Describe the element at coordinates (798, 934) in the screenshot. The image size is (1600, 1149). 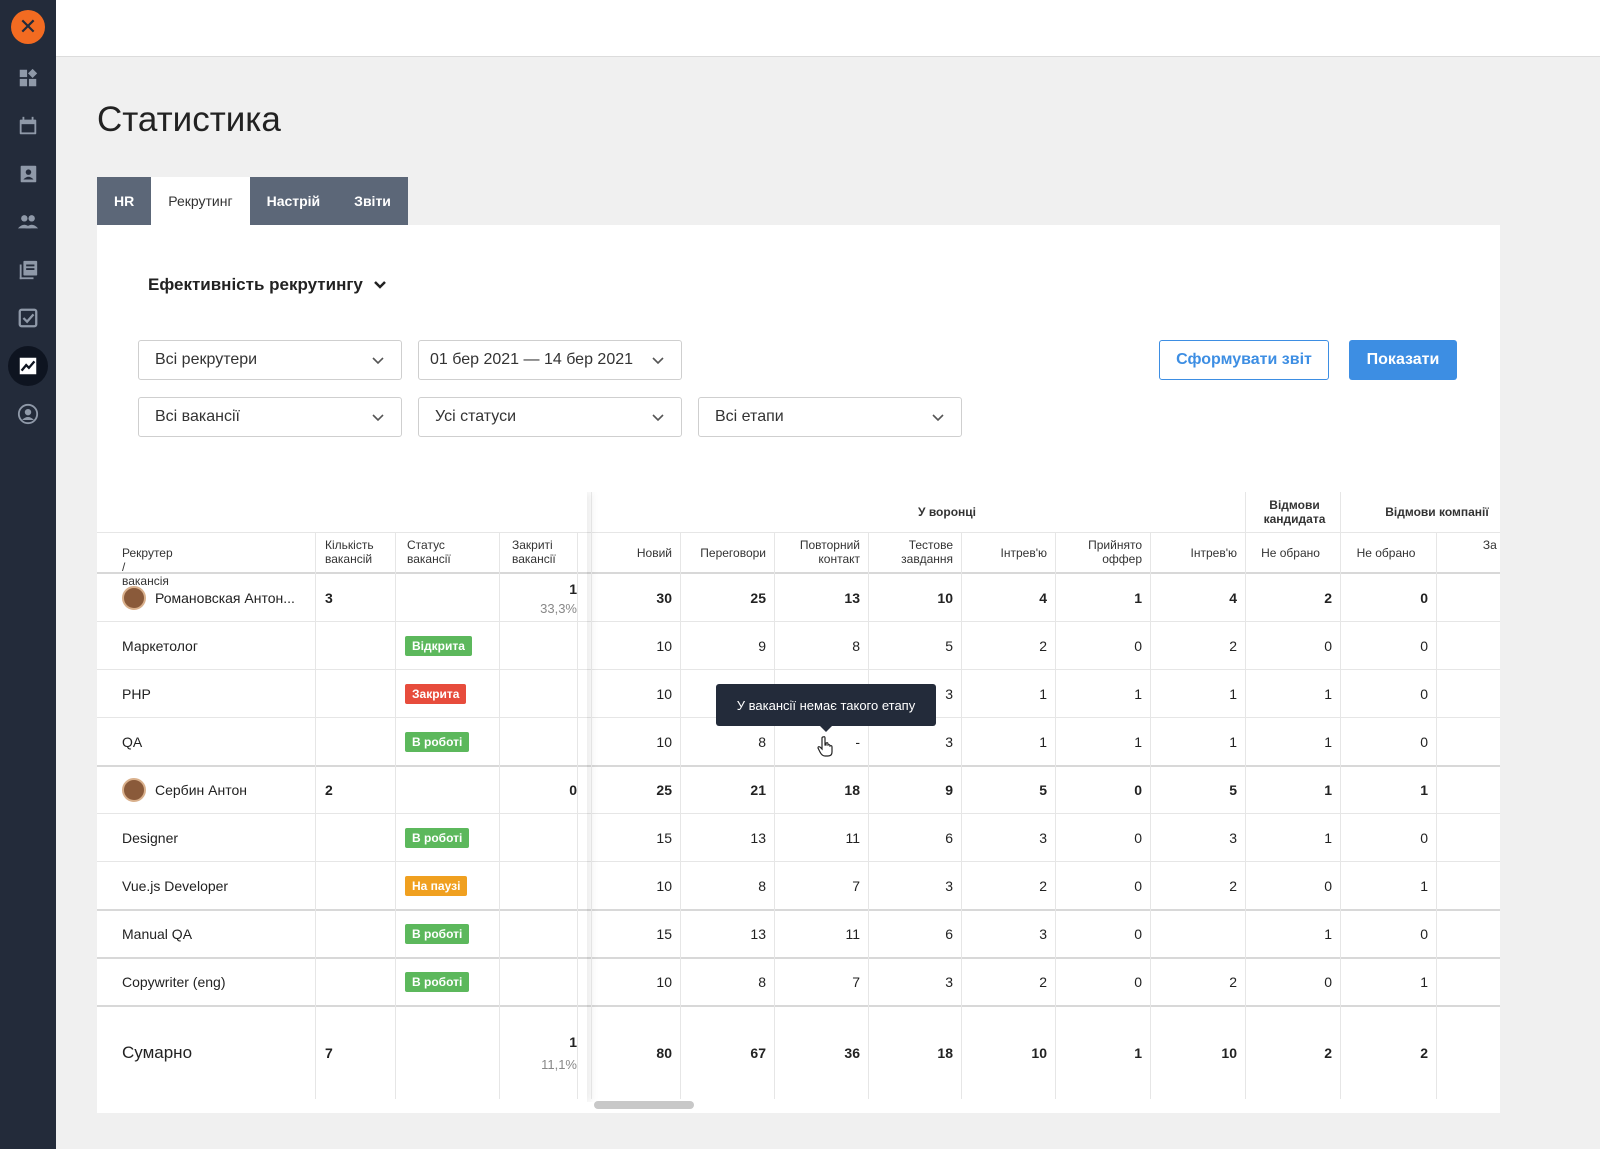
I see `table-row: Manual QA В роботі 15 13 11 6 3 0 1 0` at that location.